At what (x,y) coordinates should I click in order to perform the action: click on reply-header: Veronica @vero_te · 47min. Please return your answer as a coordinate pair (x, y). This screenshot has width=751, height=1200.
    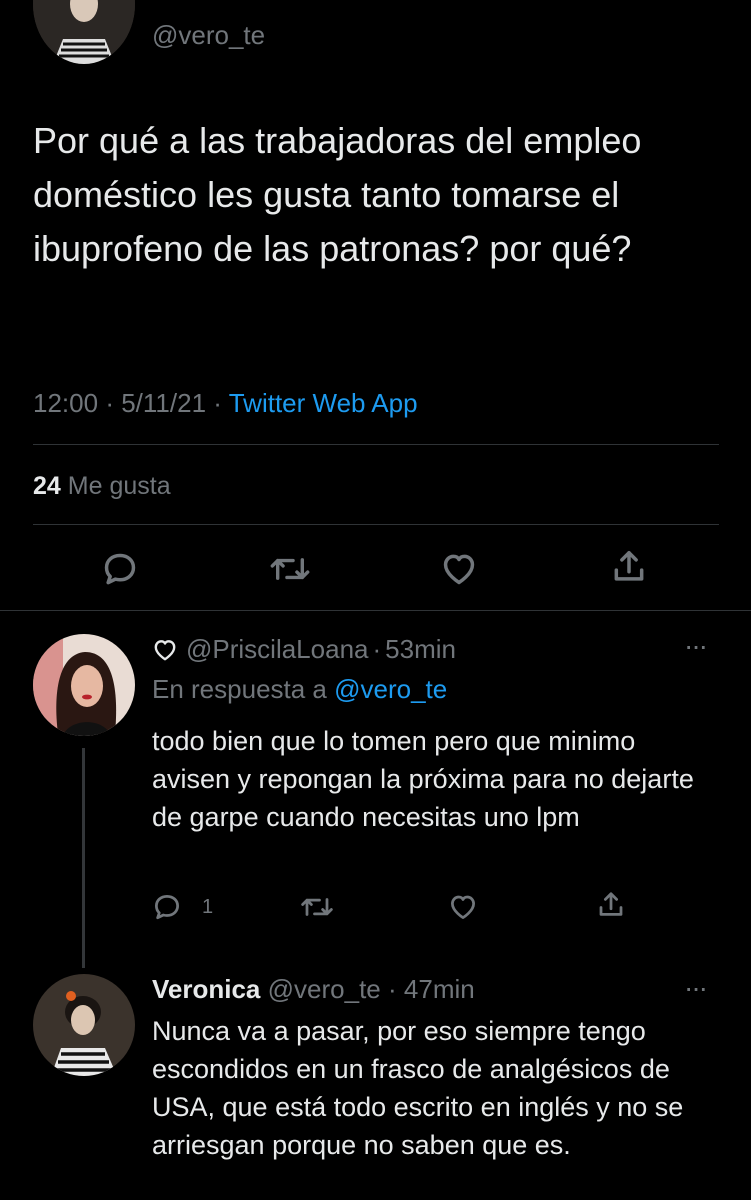
    Looking at the image, I should click on (313, 989).